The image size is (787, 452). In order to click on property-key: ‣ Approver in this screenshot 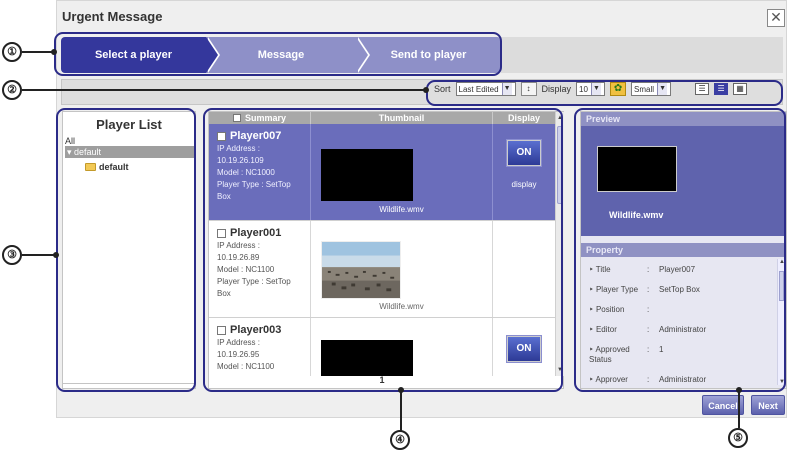, I will do `click(608, 379)`.